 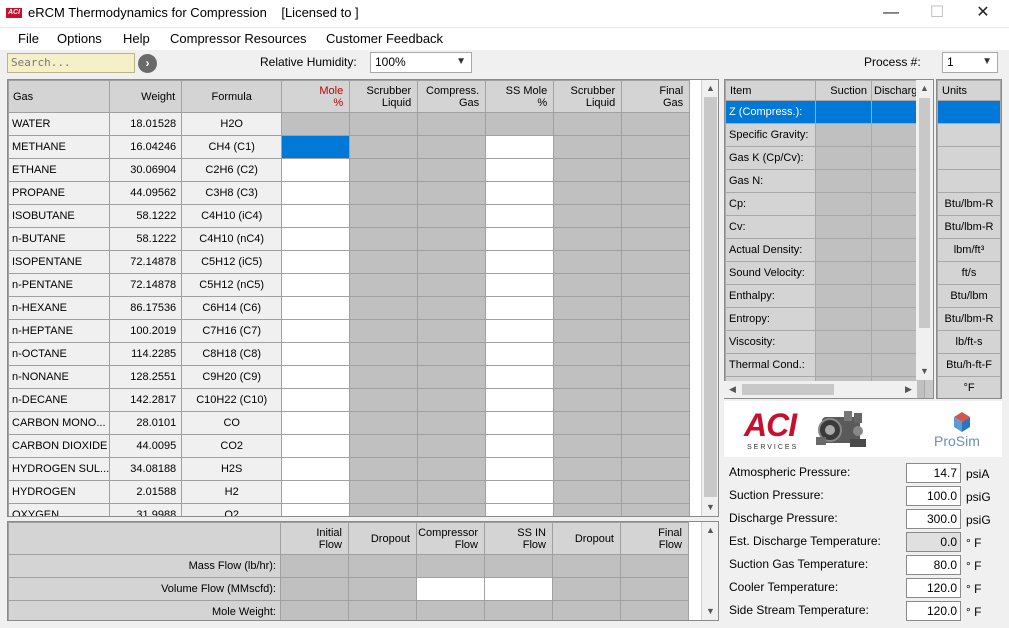 What do you see at coordinates (983, 14) in the screenshot?
I see `close-button: ✕` at bounding box center [983, 14].